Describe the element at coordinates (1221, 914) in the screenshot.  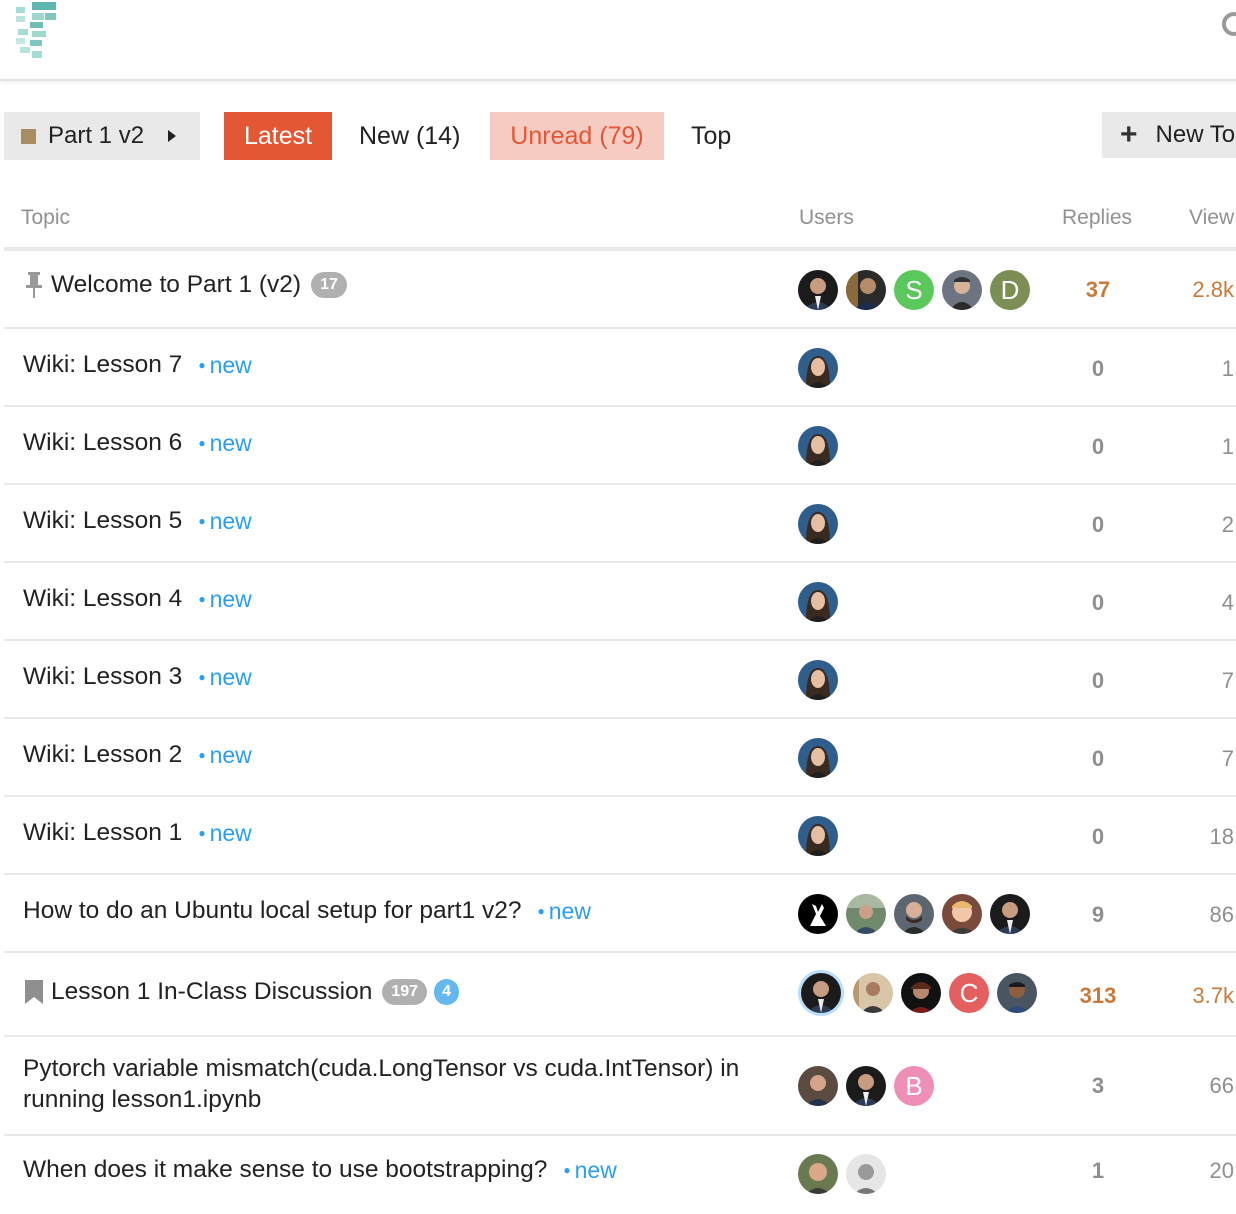
I see `views-count: 86` at that location.